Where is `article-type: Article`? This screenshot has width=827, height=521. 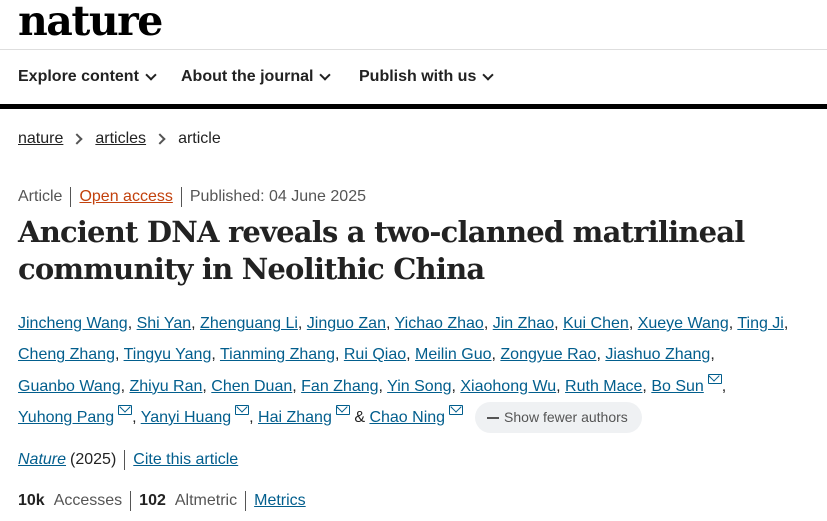 article-type: Article is located at coordinates (40, 196).